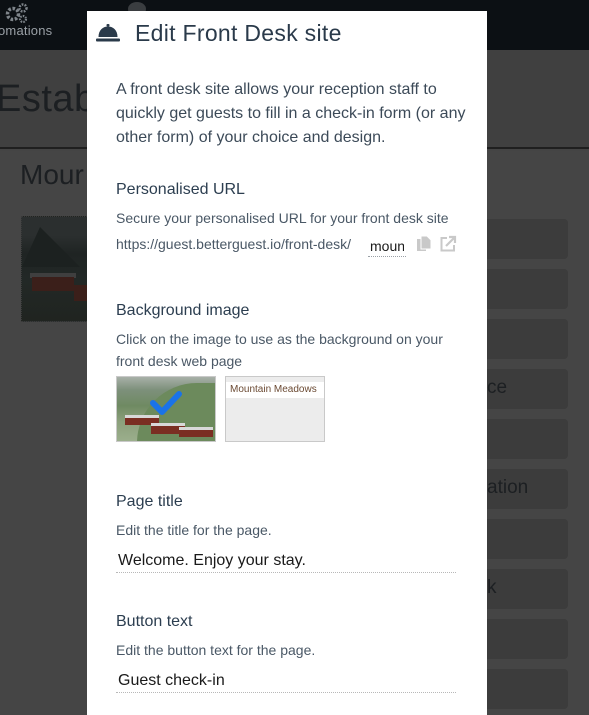 The image size is (589, 715). Describe the element at coordinates (56, 269) in the screenshot. I see `property-image` at that location.